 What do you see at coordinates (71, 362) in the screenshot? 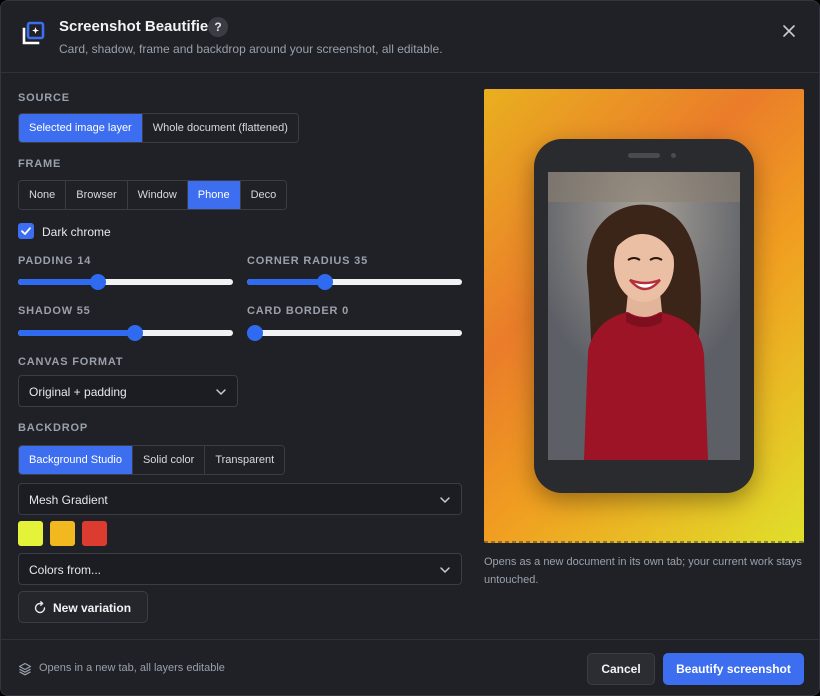
I see `canvas-format-label: CANVAS FORMAT` at bounding box center [71, 362].